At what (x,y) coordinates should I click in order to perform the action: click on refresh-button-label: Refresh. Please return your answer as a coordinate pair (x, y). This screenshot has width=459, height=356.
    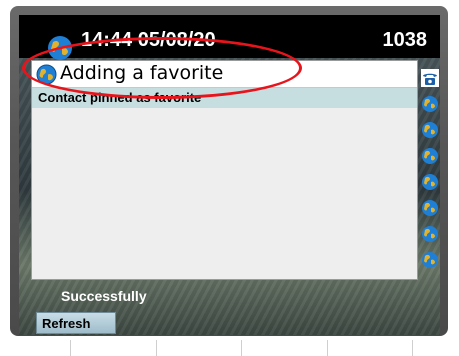
    Looking at the image, I should click on (66, 323).